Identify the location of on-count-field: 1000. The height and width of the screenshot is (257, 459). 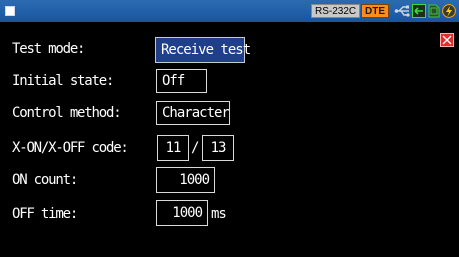
(185, 180).